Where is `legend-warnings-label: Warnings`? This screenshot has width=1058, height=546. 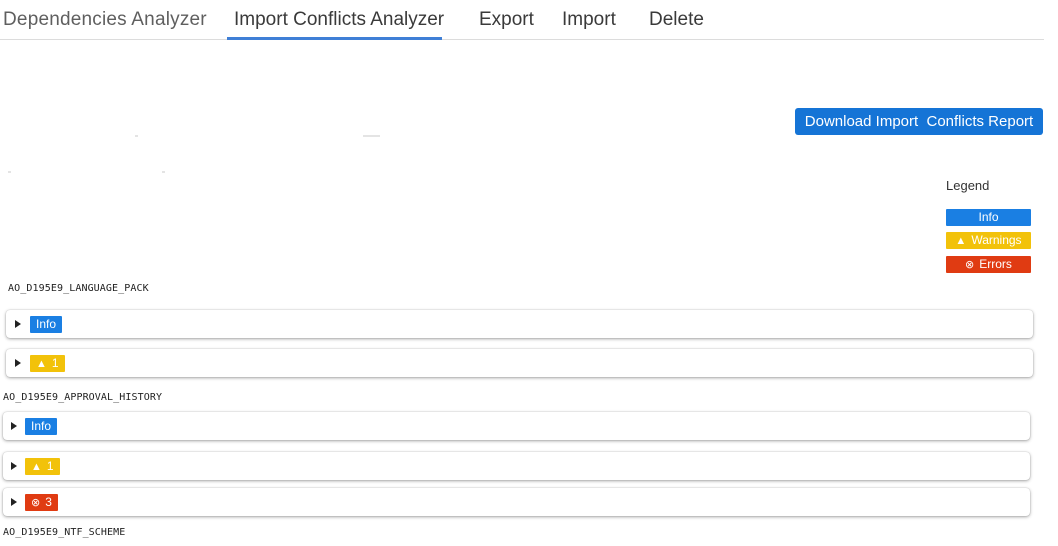
legend-warnings-label: Warnings is located at coordinates (996, 240).